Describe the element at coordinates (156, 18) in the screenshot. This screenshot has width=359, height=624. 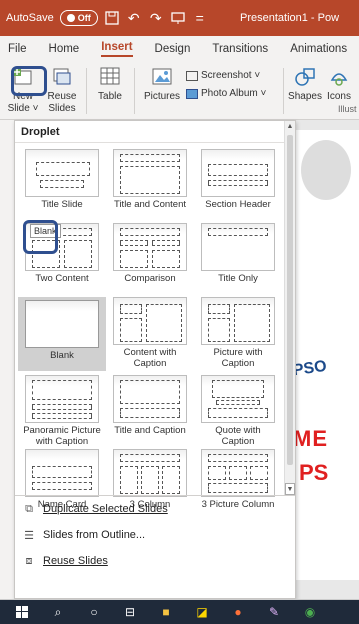
I see `redo-icon: ↷` at that location.